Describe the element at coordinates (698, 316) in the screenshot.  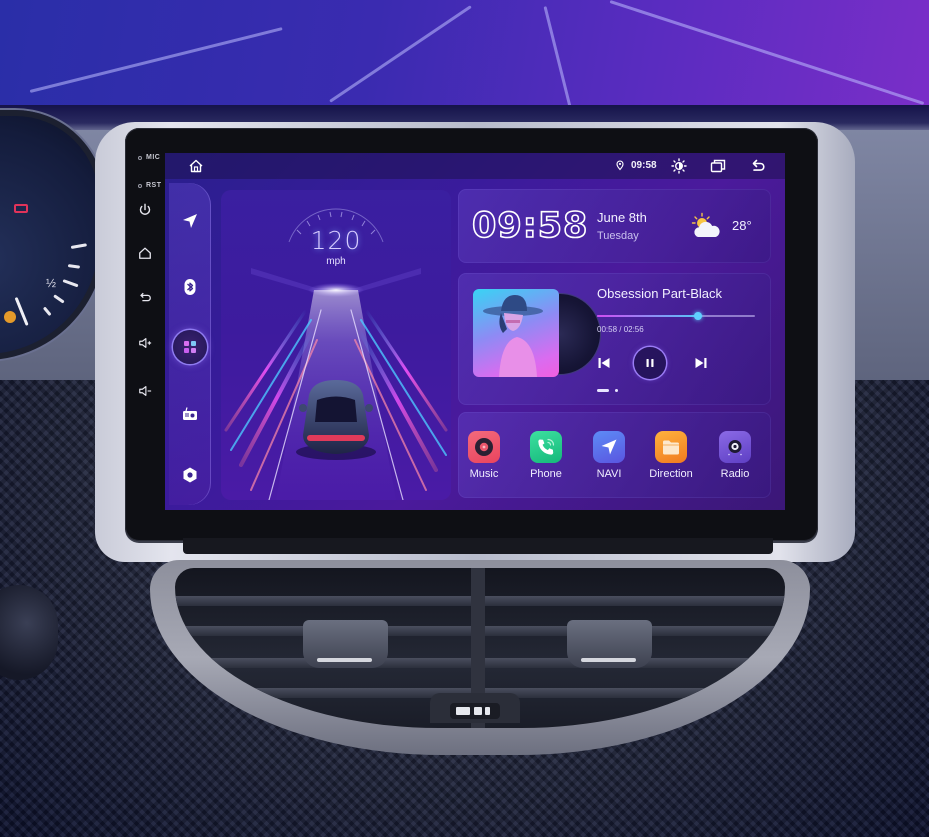
I see `progress-handle` at that location.